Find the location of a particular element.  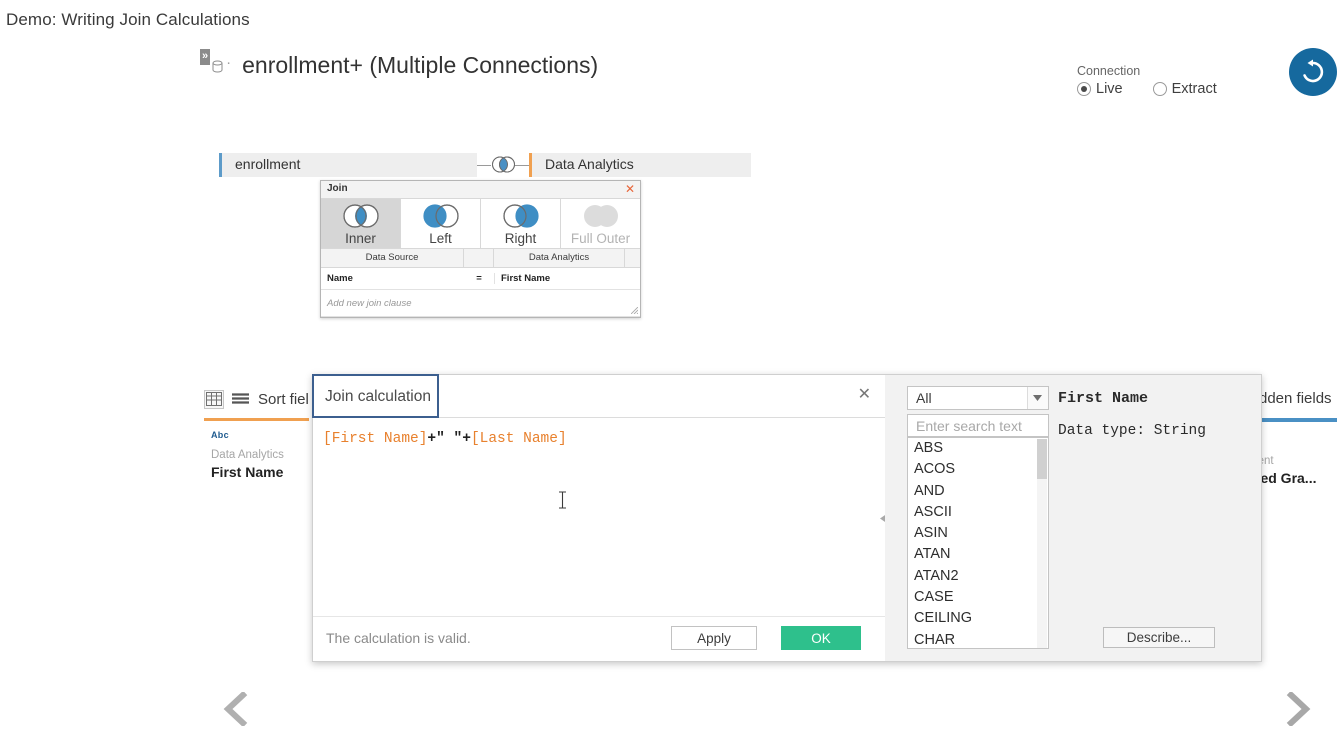

list-item: ASCII is located at coordinates (978, 512).